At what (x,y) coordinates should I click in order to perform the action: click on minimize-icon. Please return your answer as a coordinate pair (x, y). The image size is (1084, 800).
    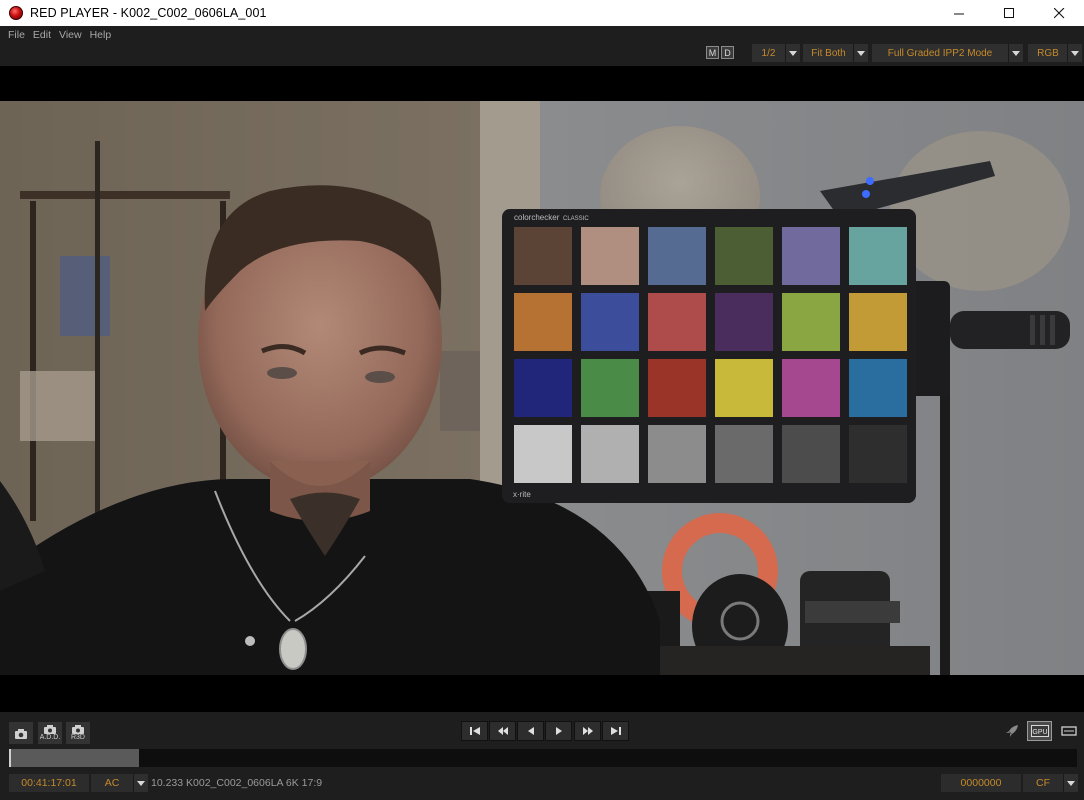
    Looking at the image, I should click on (958, 13).